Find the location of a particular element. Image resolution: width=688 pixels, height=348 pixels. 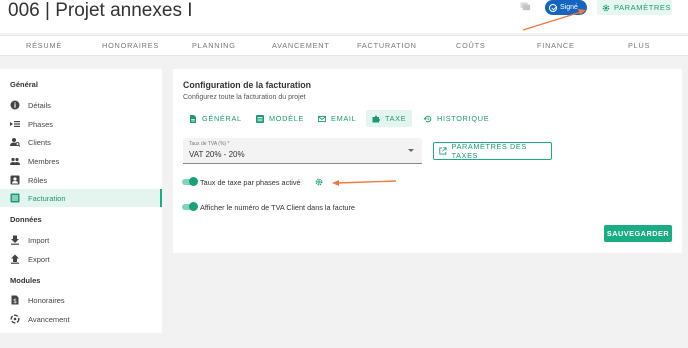

chat-icon is located at coordinates (525, 7).